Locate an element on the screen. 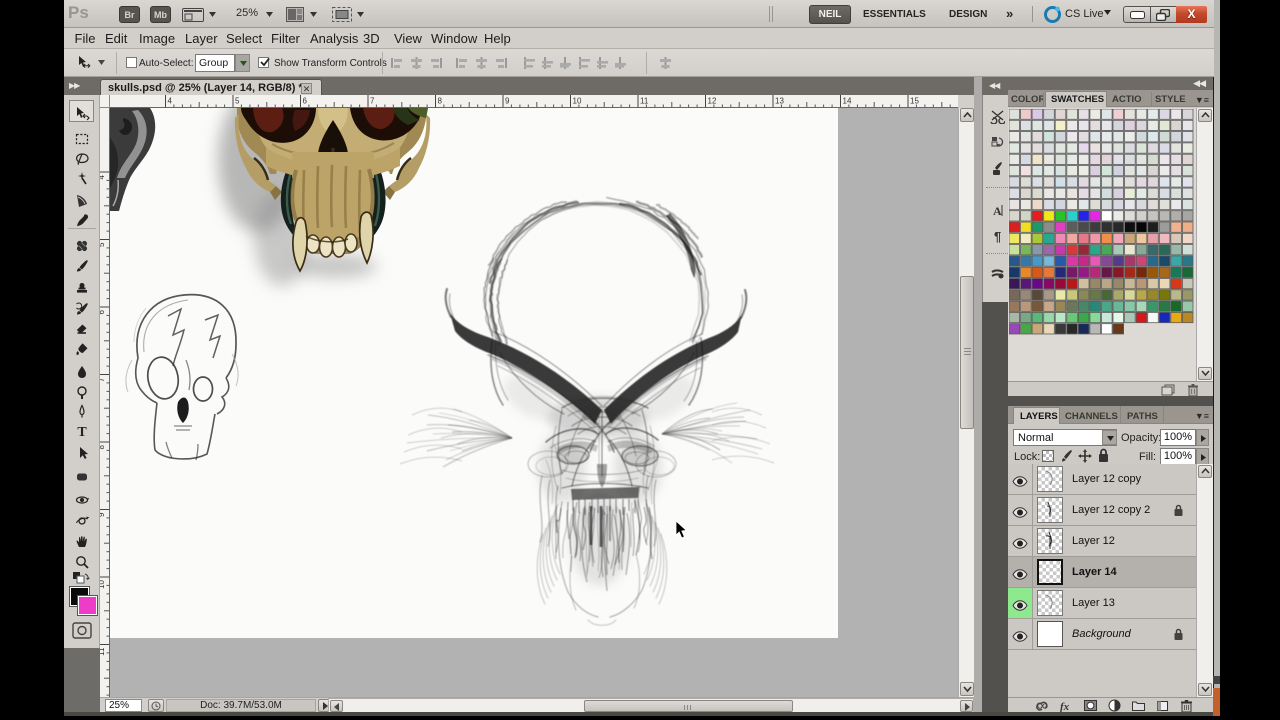 Image resolution: width=1280 pixels, height=720 pixels. svg-text: A is located at coordinates (997, 211).